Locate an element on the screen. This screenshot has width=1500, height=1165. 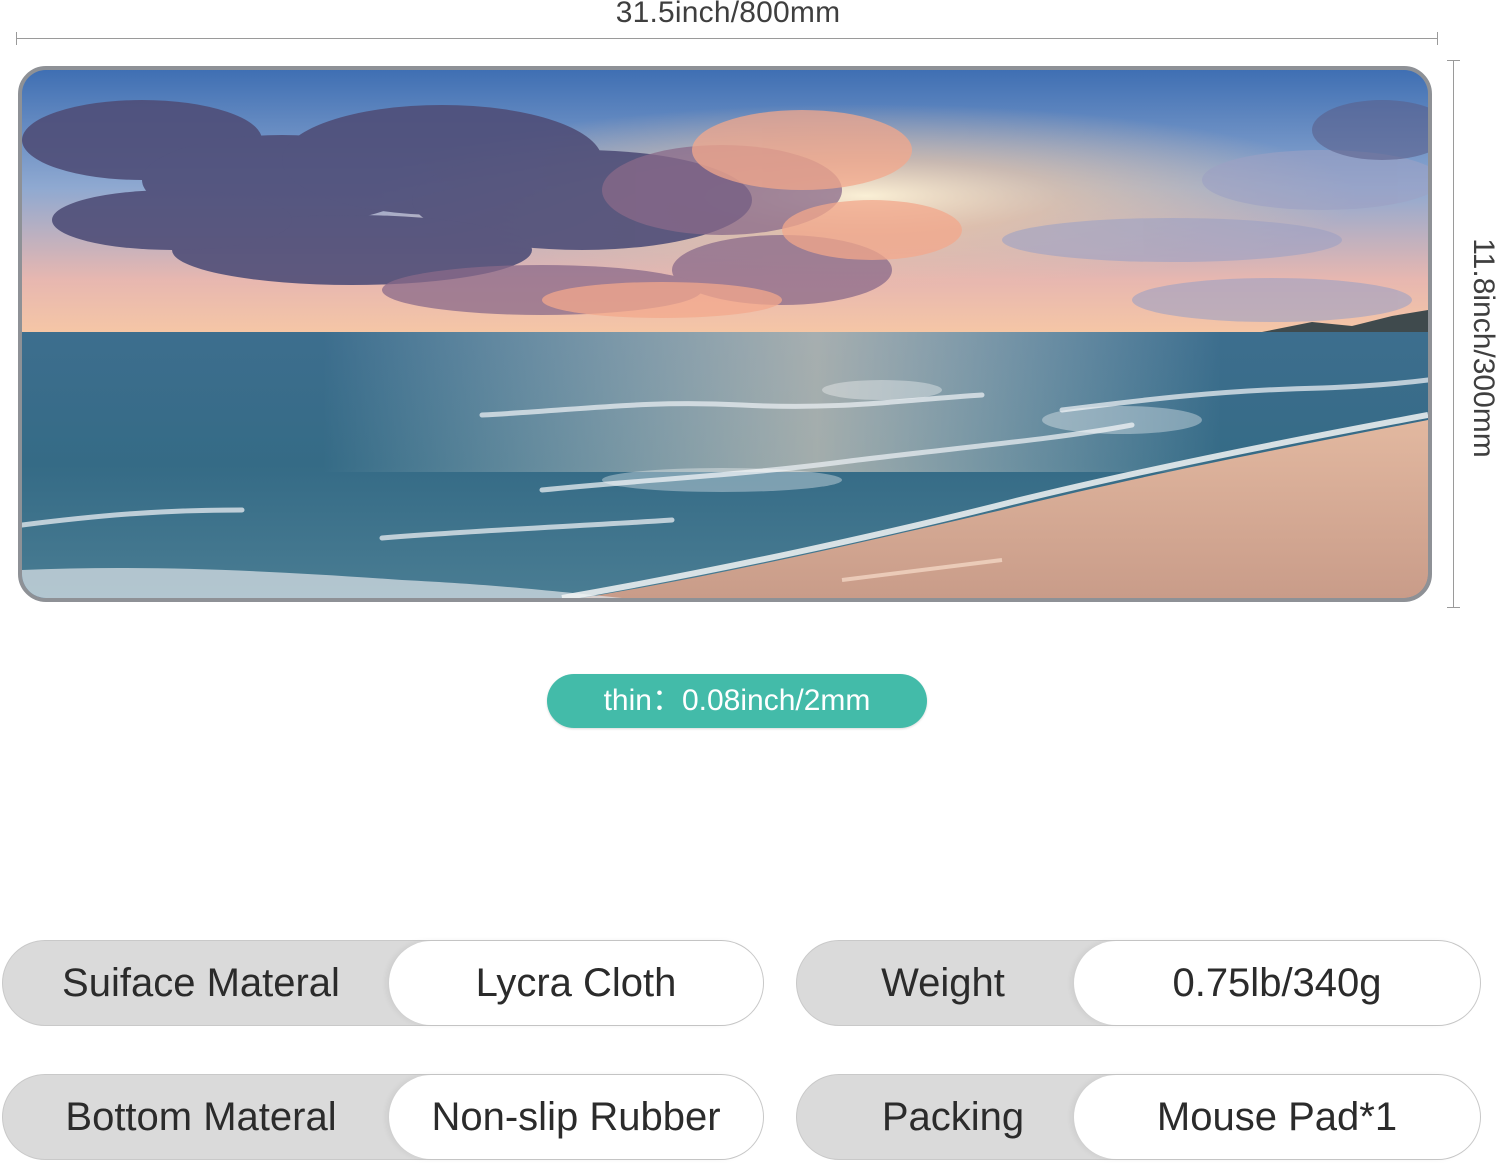
spec-row-bottom-material: Bottom Materal Non-slip Rubber is located at coordinates (383, 1117).